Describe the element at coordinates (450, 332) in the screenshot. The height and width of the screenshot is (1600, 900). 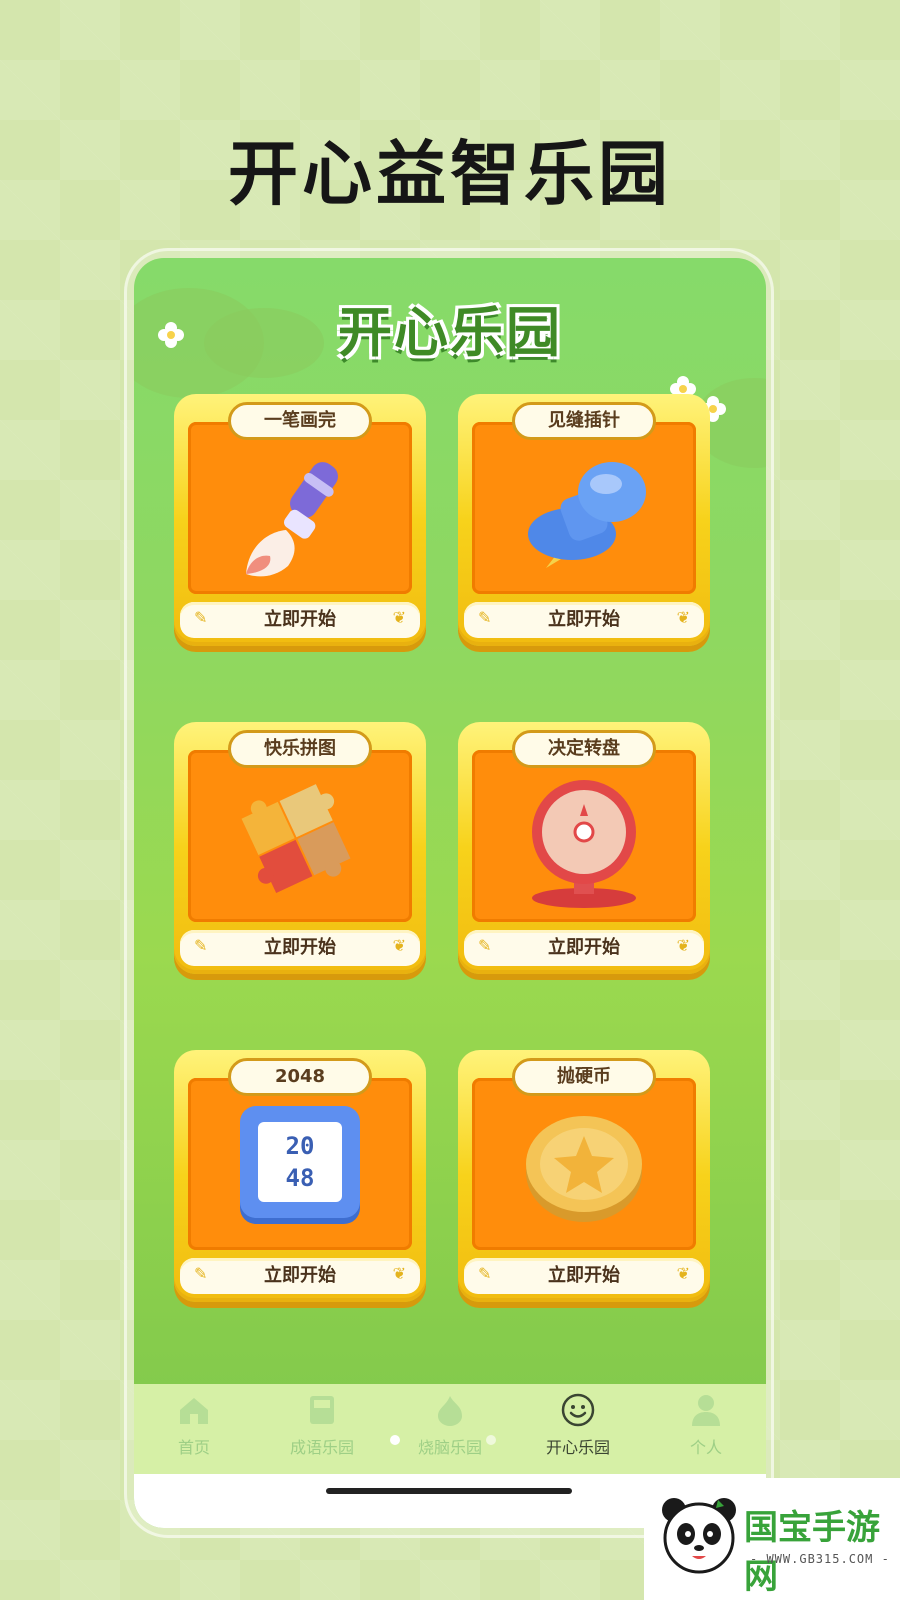
I see `app-title: 开心乐园` at that location.